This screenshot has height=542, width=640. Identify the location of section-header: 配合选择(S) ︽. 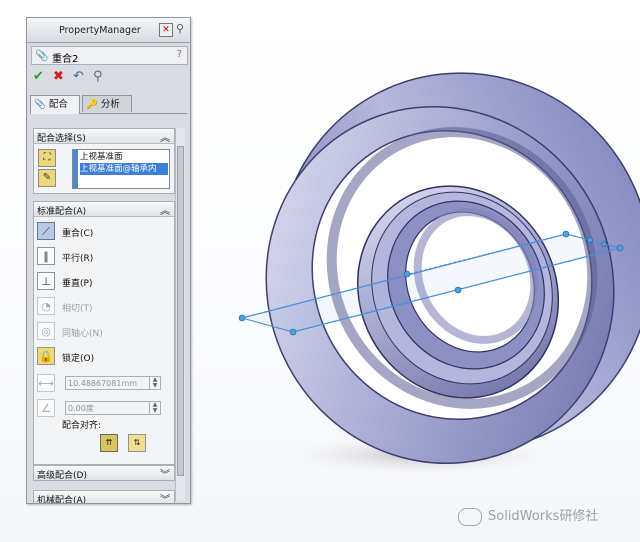
(104, 136).